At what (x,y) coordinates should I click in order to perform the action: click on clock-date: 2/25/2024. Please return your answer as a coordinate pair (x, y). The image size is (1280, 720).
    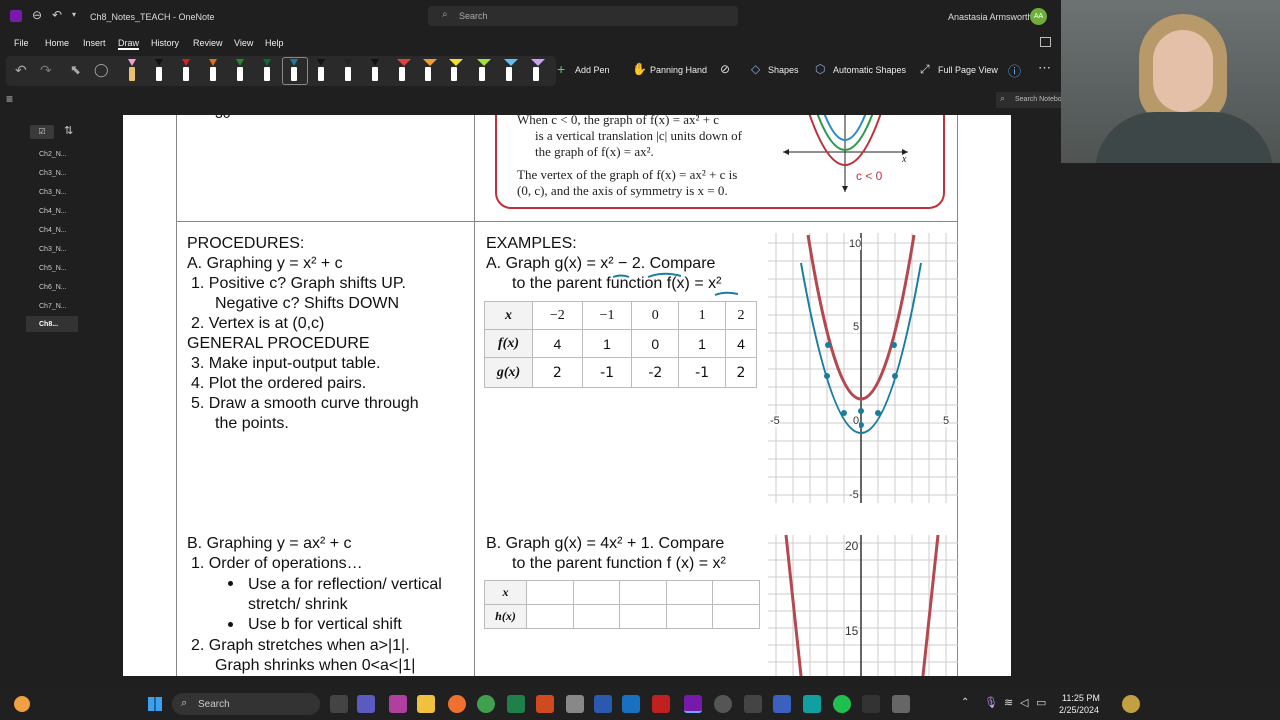
    Looking at the image, I should click on (1079, 710).